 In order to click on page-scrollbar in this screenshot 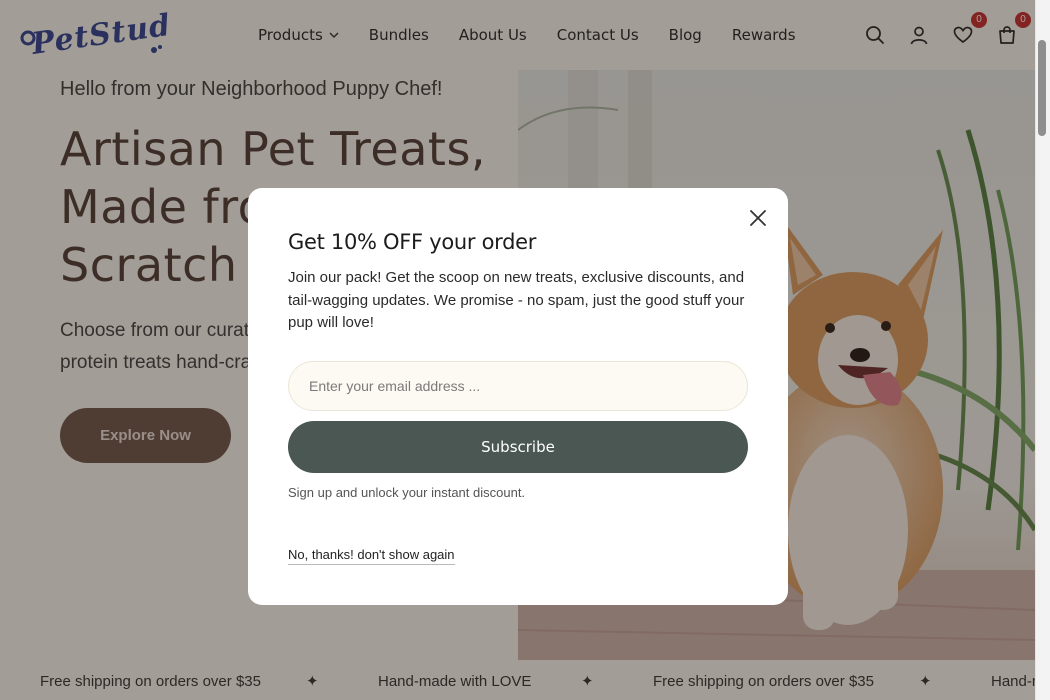, I will do `click(1042, 350)`.